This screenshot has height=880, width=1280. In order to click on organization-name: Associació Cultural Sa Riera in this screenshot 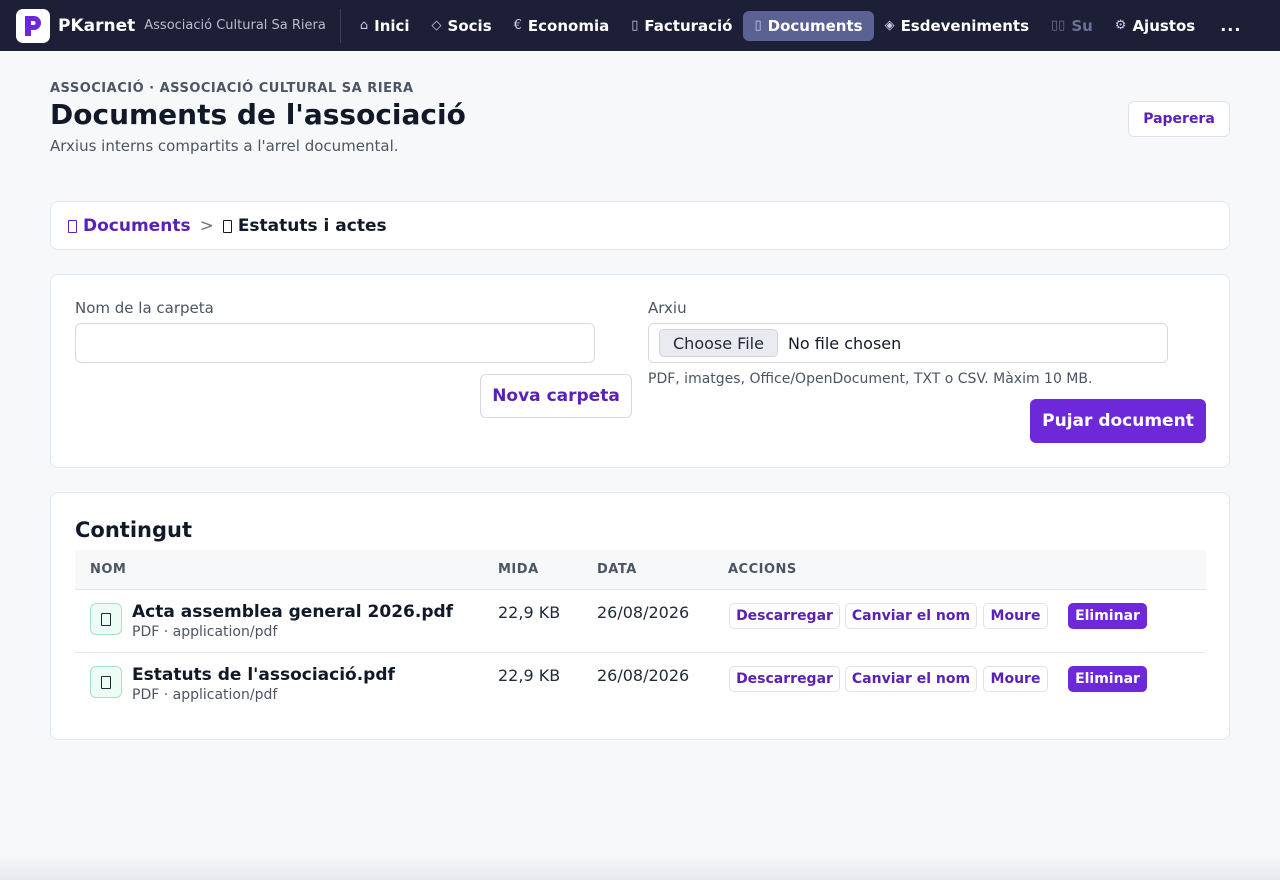, I will do `click(235, 25)`.